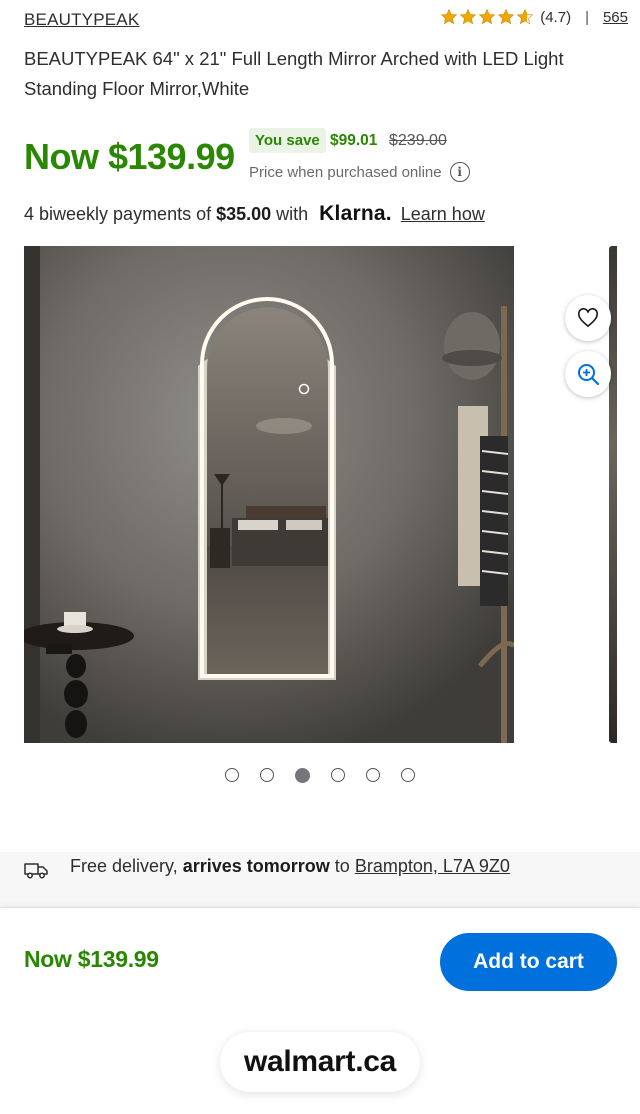  I want to click on site-url-pill: walmart.ca, so click(320, 1062).